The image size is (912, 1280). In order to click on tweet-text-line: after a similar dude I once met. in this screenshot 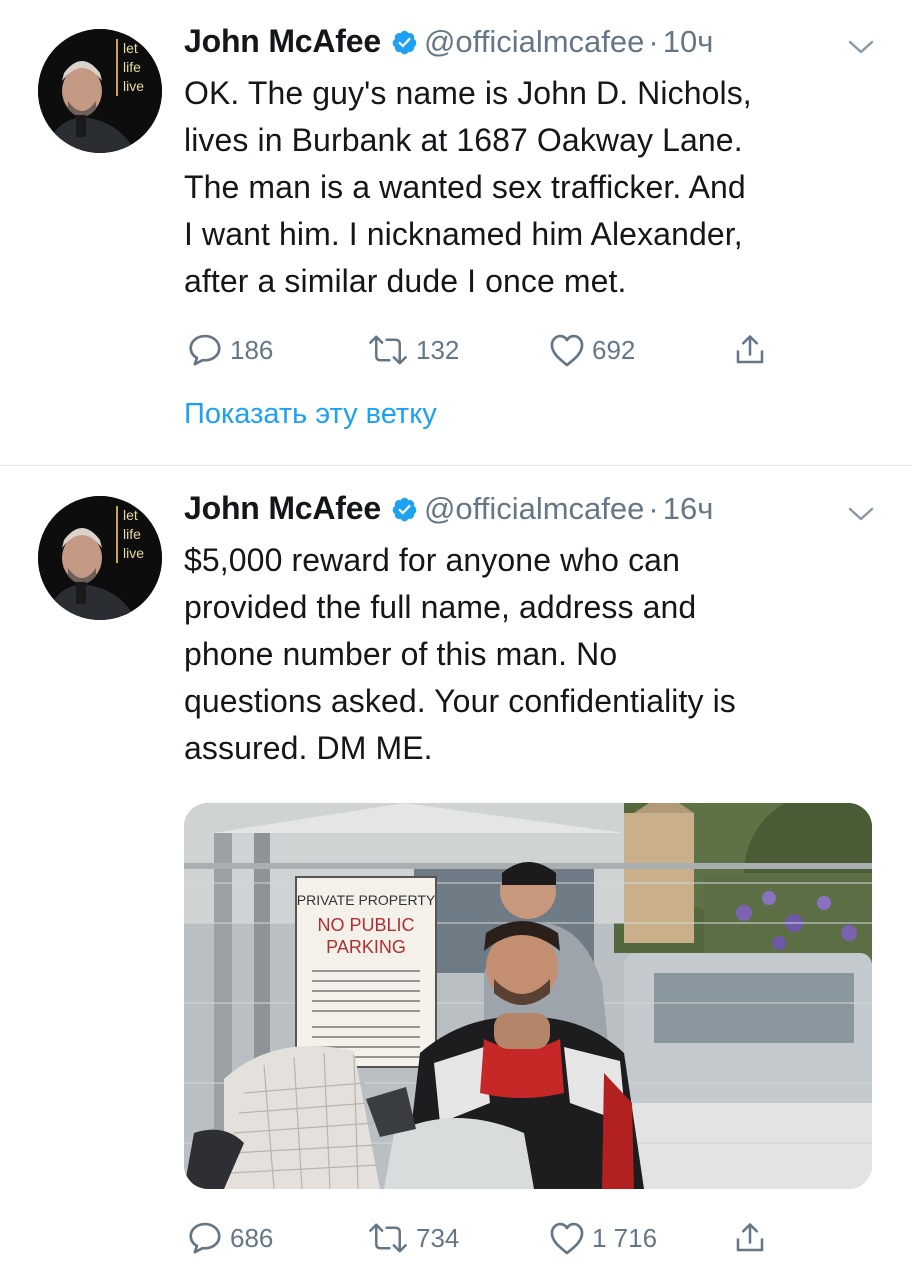, I will do `click(405, 281)`.